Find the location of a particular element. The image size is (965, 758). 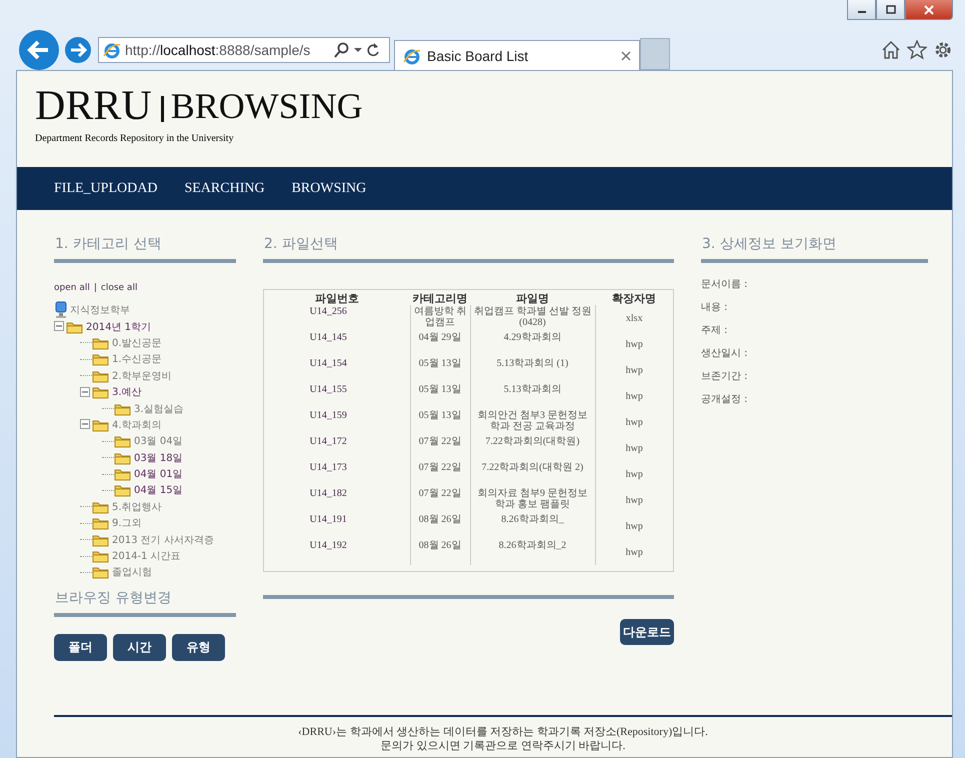

field-label: 내용 : is located at coordinates (715, 307).